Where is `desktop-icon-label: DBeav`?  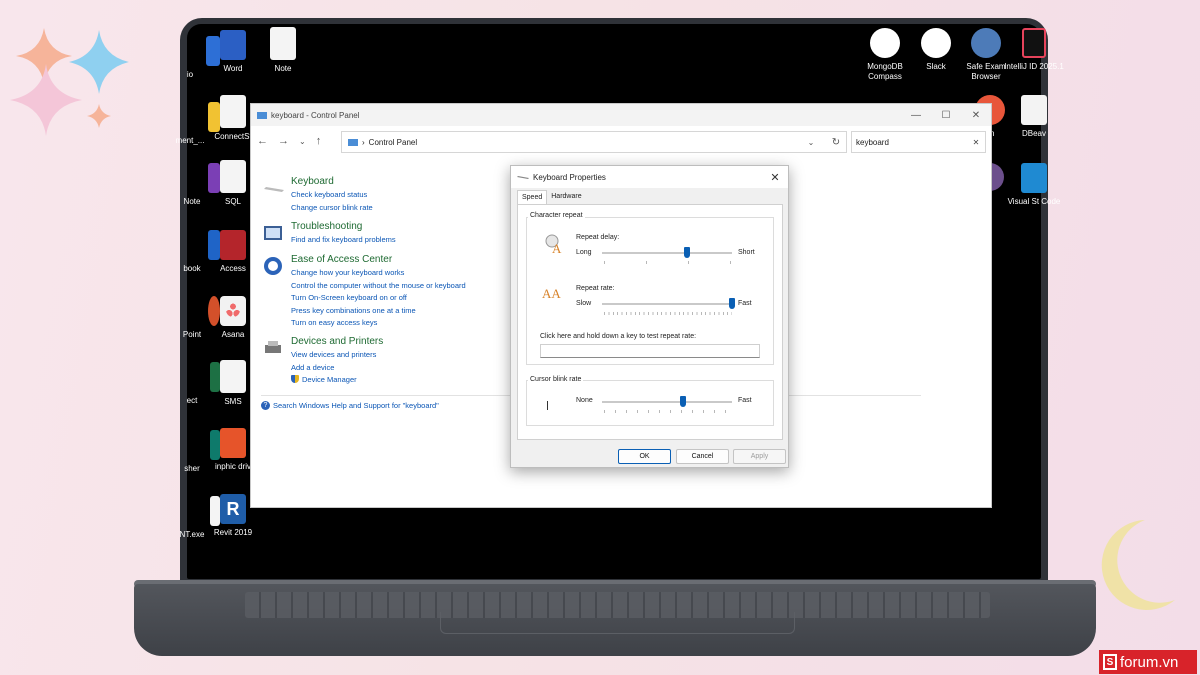 desktop-icon-label: DBeav is located at coordinates (1033, 133).